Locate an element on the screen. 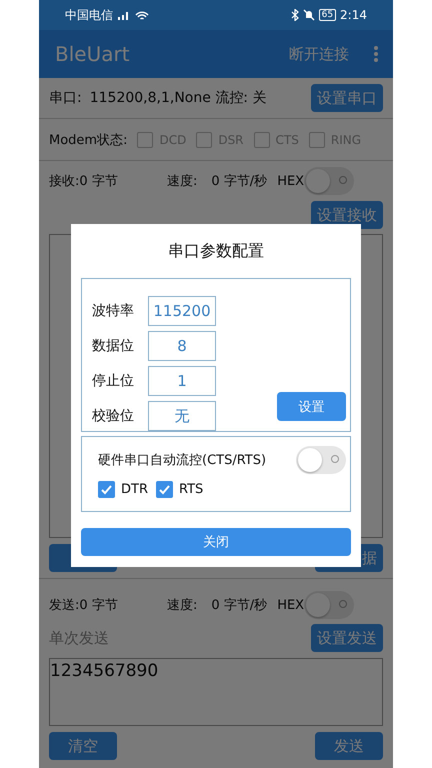 Image resolution: width=432 pixels, height=768 pixels. set-serial-button: 设置串口 is located at coordinates (347, 98).